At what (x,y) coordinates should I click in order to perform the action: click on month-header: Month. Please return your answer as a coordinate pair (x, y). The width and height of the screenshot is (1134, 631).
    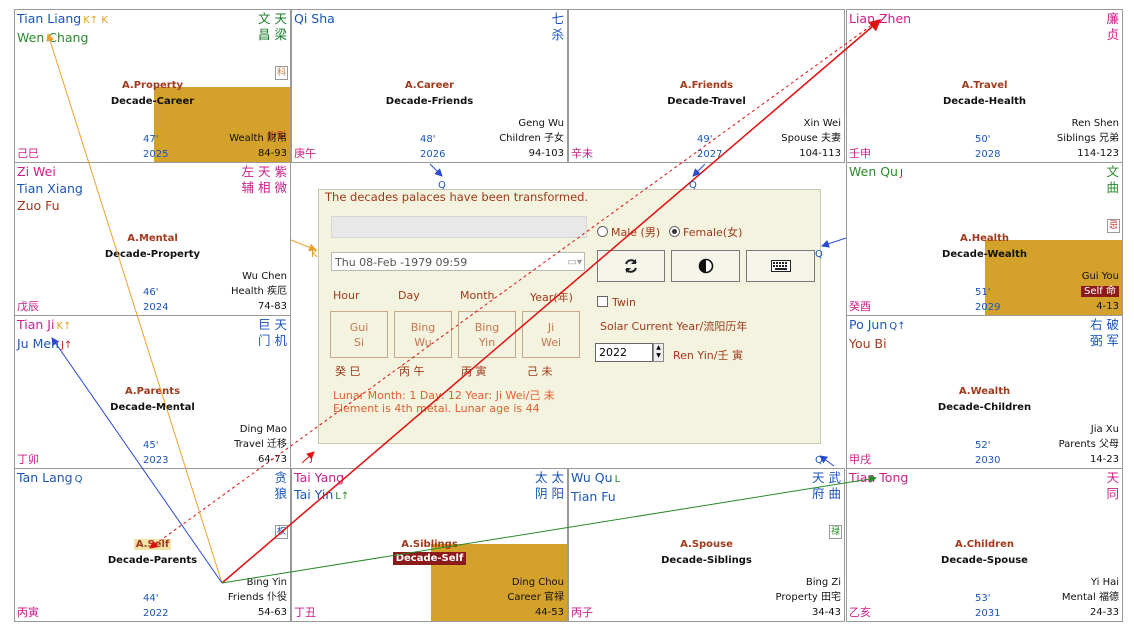
    Looking at the image, I should click on (477, 295).